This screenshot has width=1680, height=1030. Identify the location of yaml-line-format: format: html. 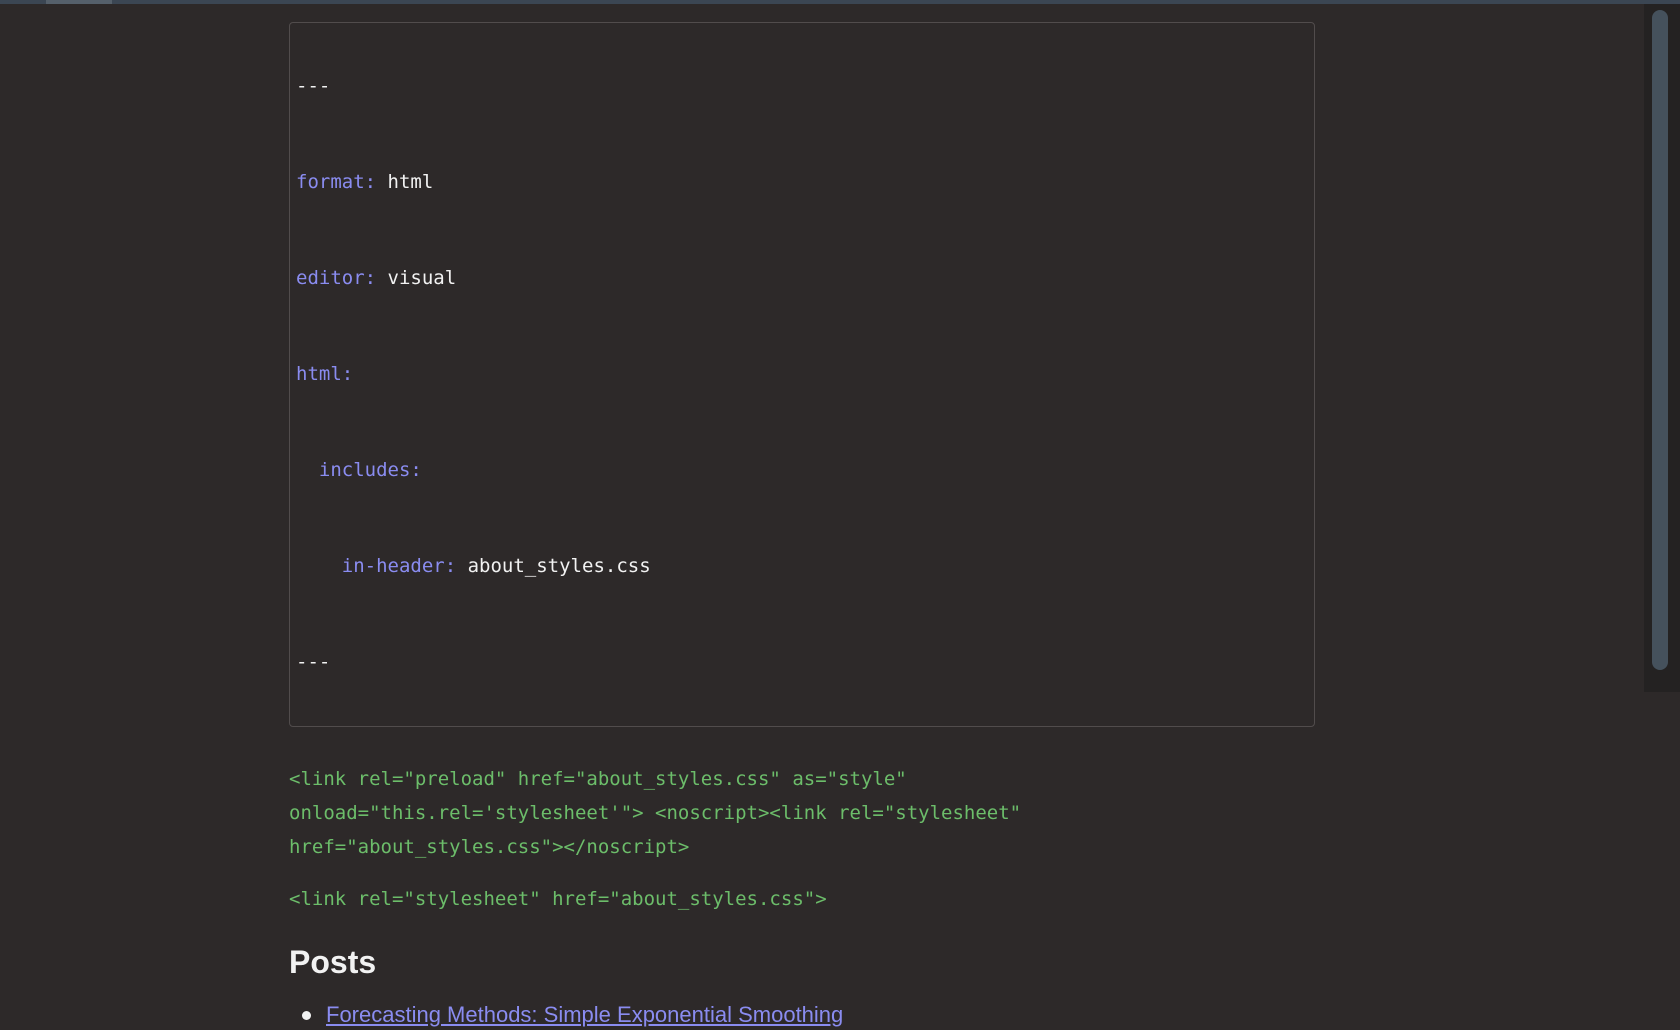
(802, 182).